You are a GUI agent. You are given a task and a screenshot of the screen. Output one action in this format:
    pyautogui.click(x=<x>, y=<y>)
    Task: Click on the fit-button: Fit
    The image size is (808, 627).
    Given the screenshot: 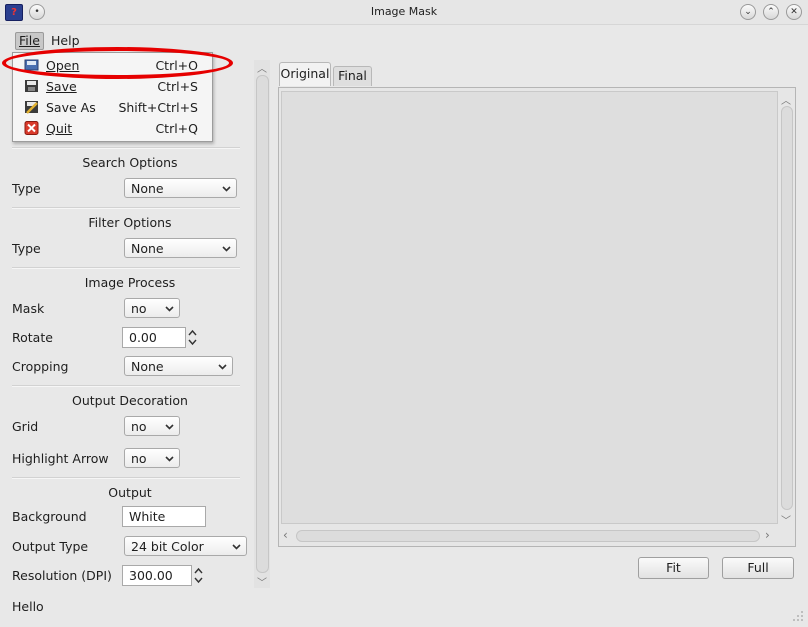 What is the action you would take?
    pyautogui.click(x=673, y=568)
    